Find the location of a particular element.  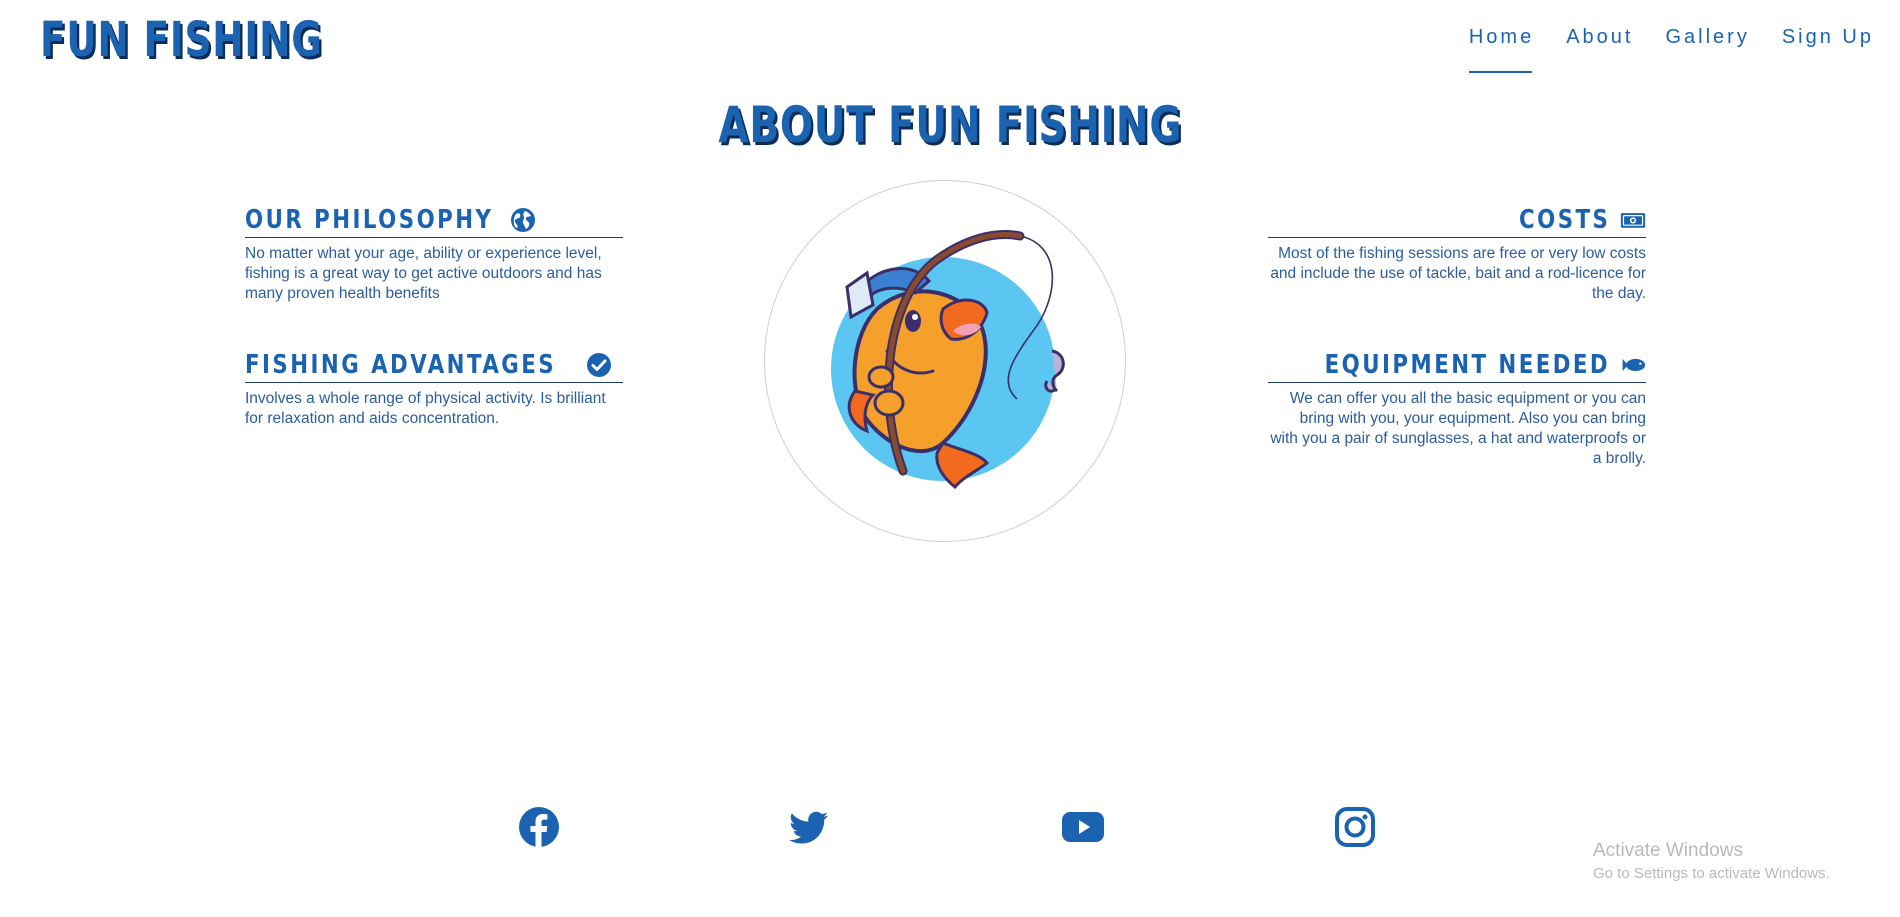

instagram-icon is located at coordinates (1355, 827).